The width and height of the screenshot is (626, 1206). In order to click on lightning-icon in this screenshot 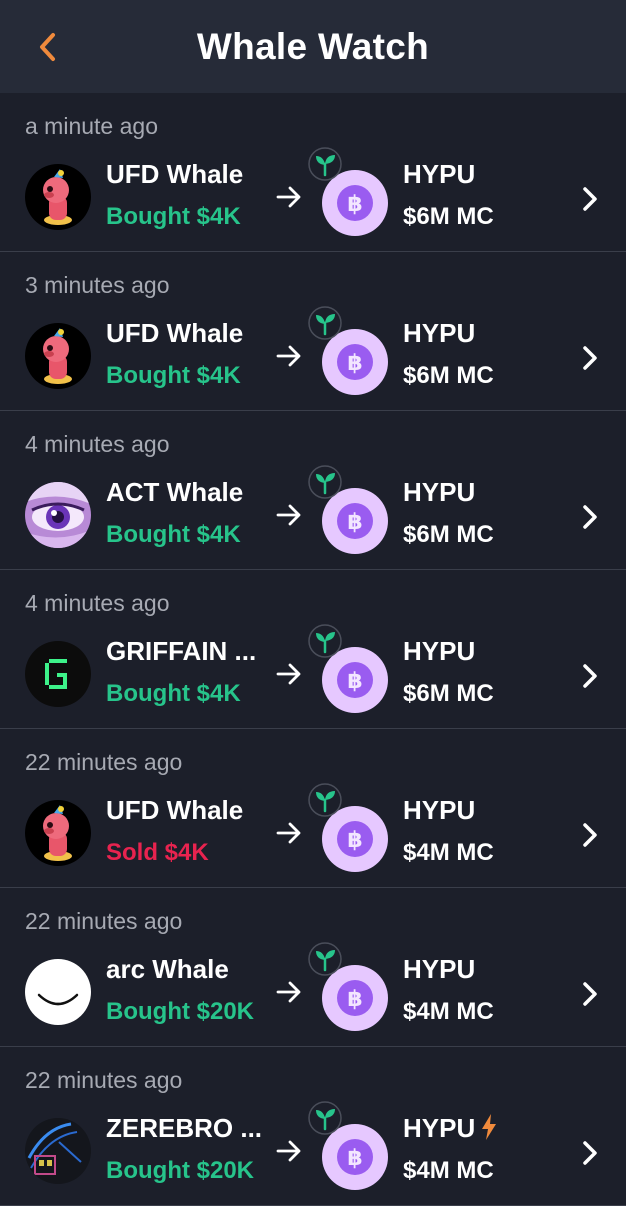, I will do `click(489, 1127)`.